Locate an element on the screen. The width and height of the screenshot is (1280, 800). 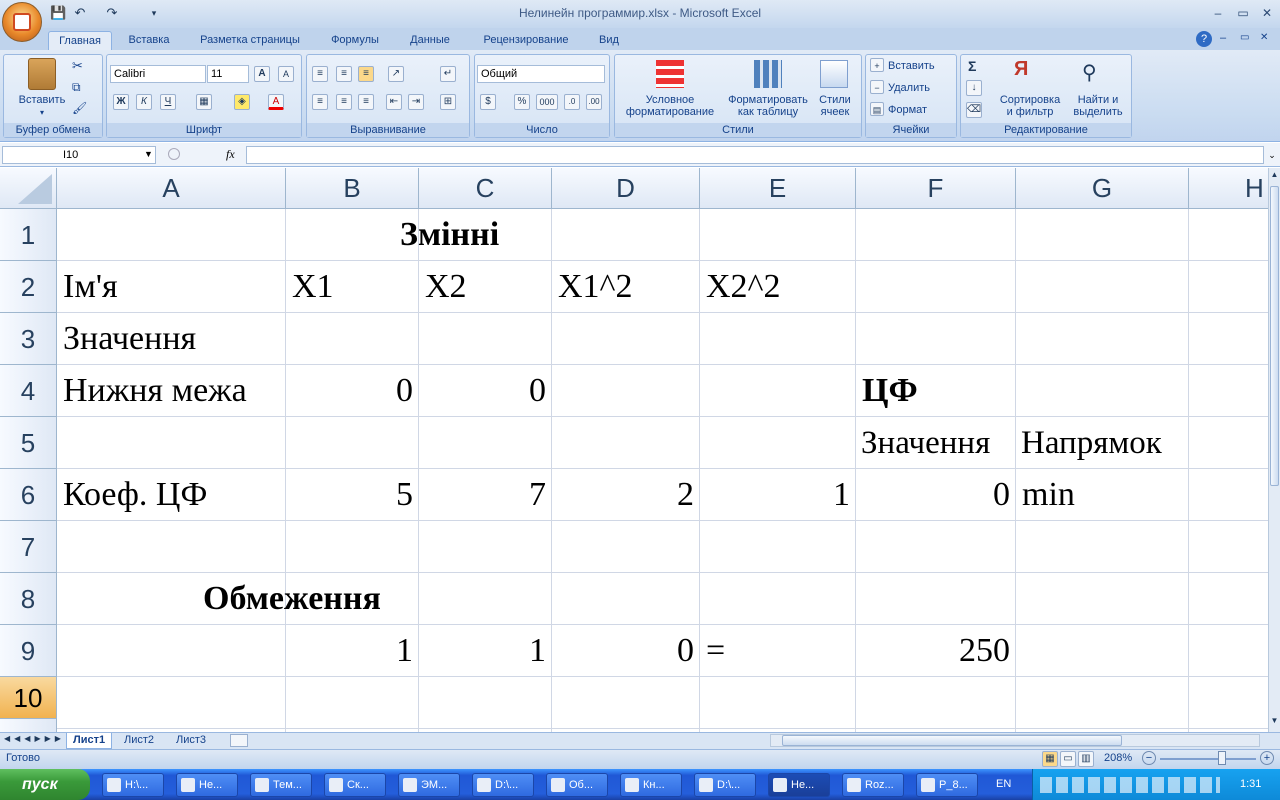
sheet-nav-icons: ◀◀◀▶▶▶ is located at coordinates (34, 738).